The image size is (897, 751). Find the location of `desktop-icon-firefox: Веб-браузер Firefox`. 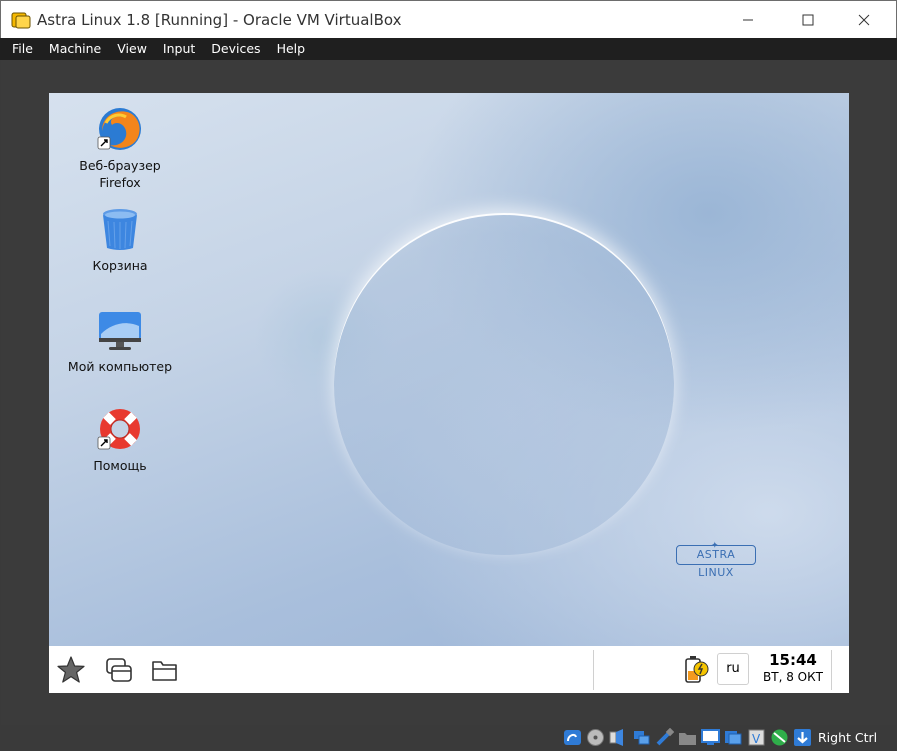

desktop-icon-firefox: Веб-браузер Firefox is located at coordinates (120, 148).